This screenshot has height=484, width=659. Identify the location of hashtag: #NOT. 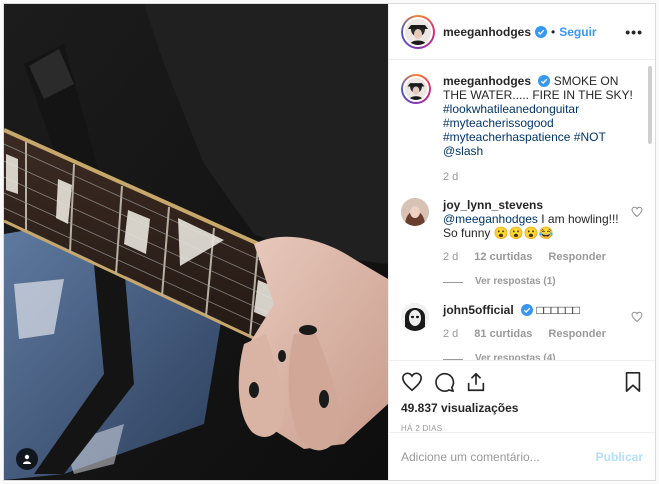
(590, 137).